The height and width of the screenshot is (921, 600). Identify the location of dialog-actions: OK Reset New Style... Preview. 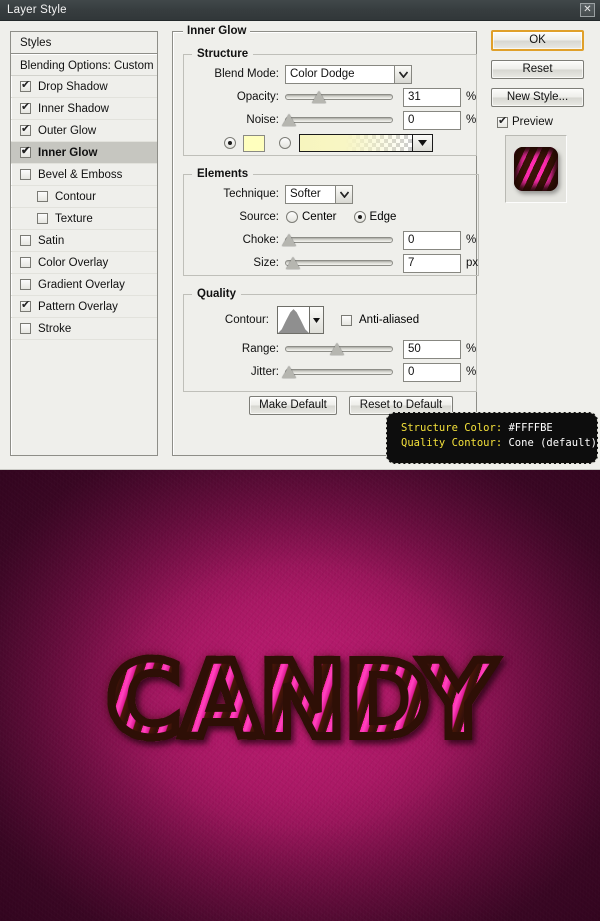
(541, 116).